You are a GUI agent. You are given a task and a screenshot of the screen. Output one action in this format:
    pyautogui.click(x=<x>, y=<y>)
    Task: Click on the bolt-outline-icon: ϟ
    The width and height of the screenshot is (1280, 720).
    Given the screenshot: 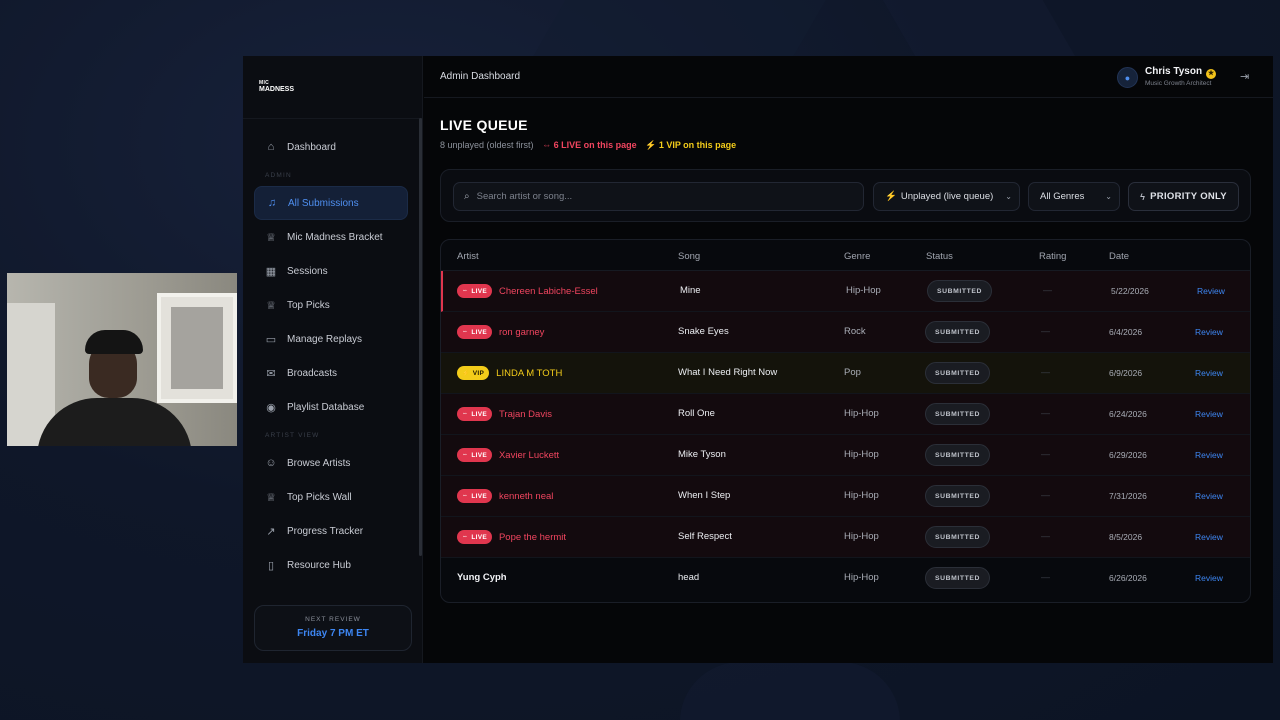 What is the action you would take?
    pyautogui.click(x=1143, y=196)
    